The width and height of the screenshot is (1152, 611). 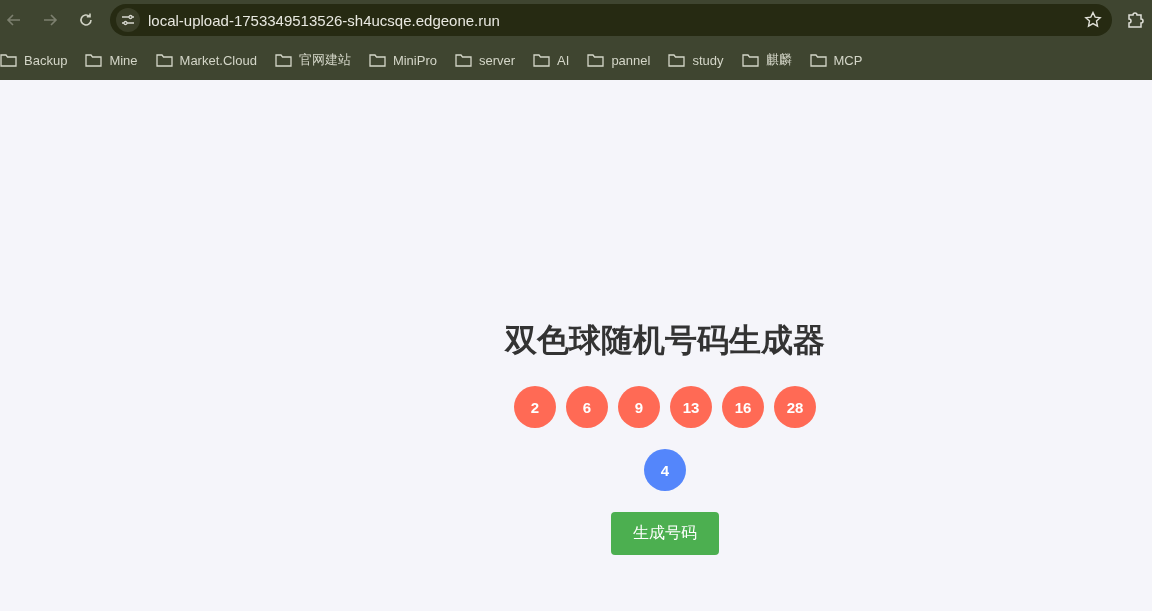 What do you see at coordinates (535, 407) in the screenshot?
I see `ball: 2` at bounding box center [535, 407].